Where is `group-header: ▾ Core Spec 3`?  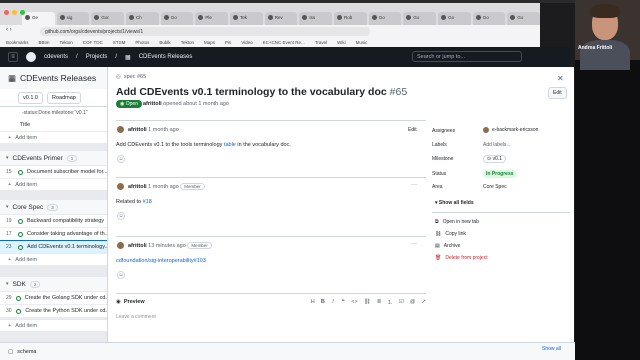
group-header: ▾ Core Spec 3 is located at coordinates (55, 207).